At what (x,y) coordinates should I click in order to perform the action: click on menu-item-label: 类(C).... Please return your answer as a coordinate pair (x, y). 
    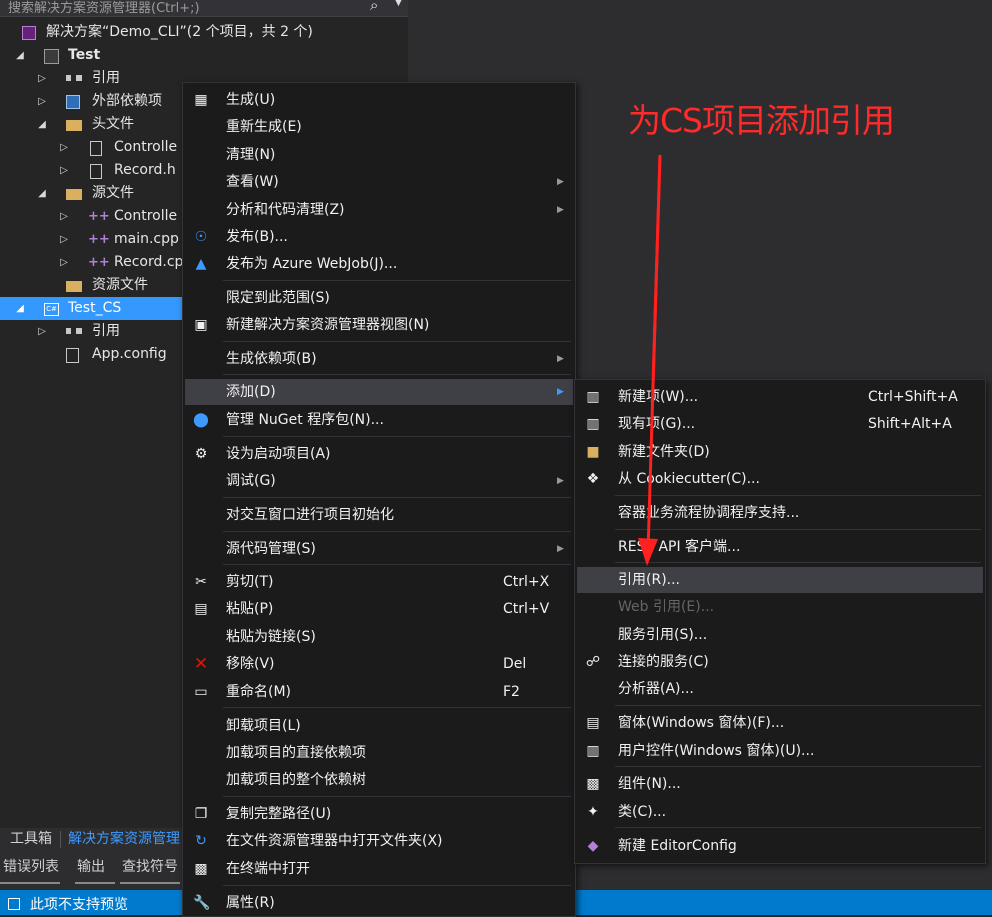
    Looking at the image, I should click on (642, 812).